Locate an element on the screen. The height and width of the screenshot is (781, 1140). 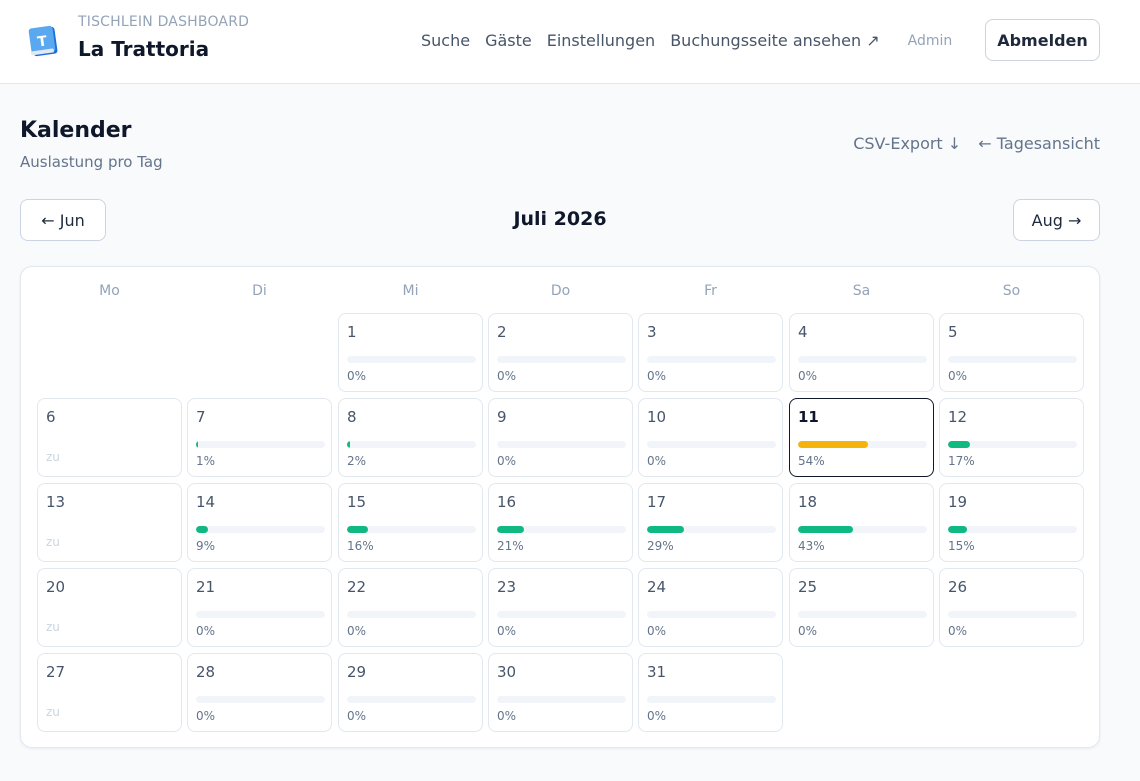
calendar-day-cell: 9 0% is located at coordinates (560, 437).